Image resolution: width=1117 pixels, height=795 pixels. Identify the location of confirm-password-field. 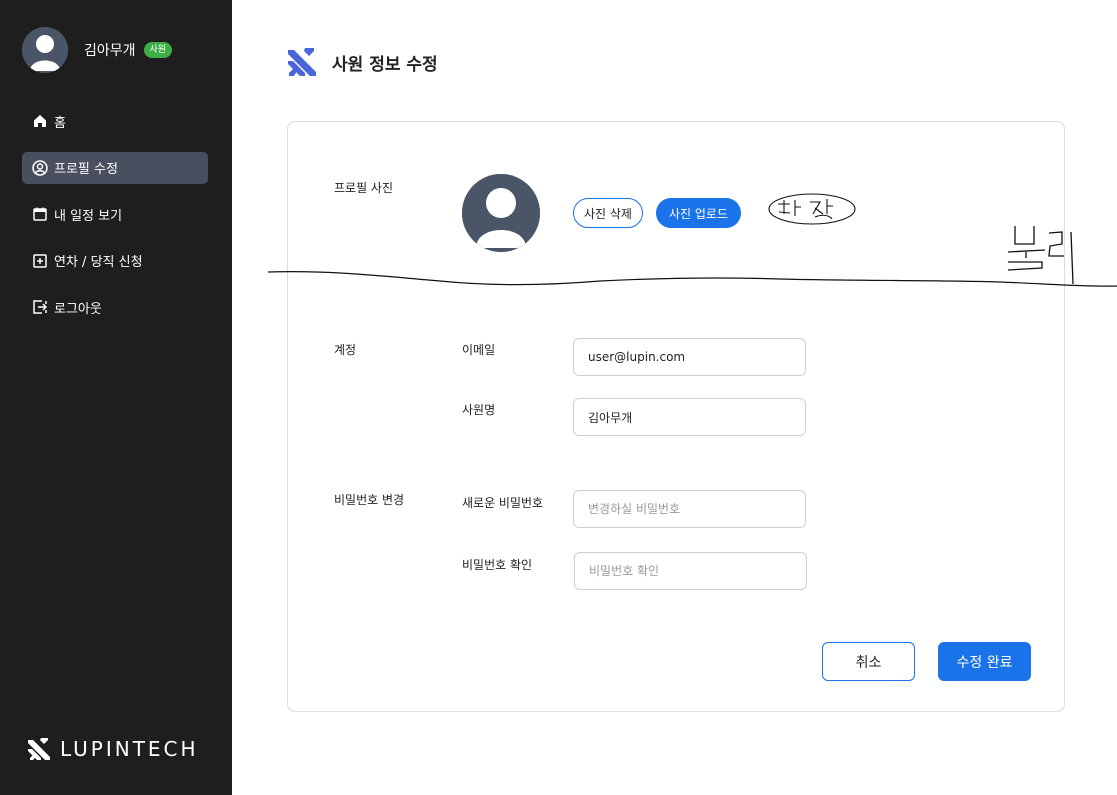
(690, 571).